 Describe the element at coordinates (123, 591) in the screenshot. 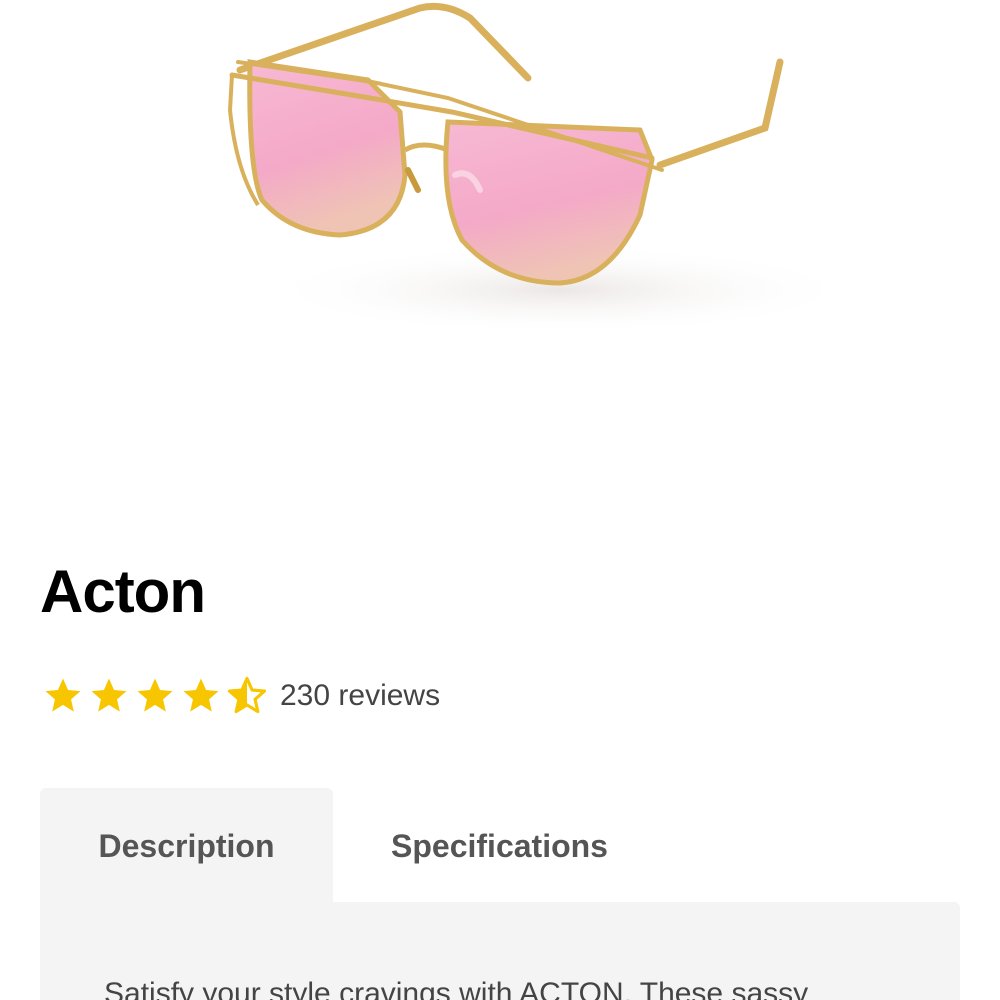

I see `product-title: Acton` at that location.